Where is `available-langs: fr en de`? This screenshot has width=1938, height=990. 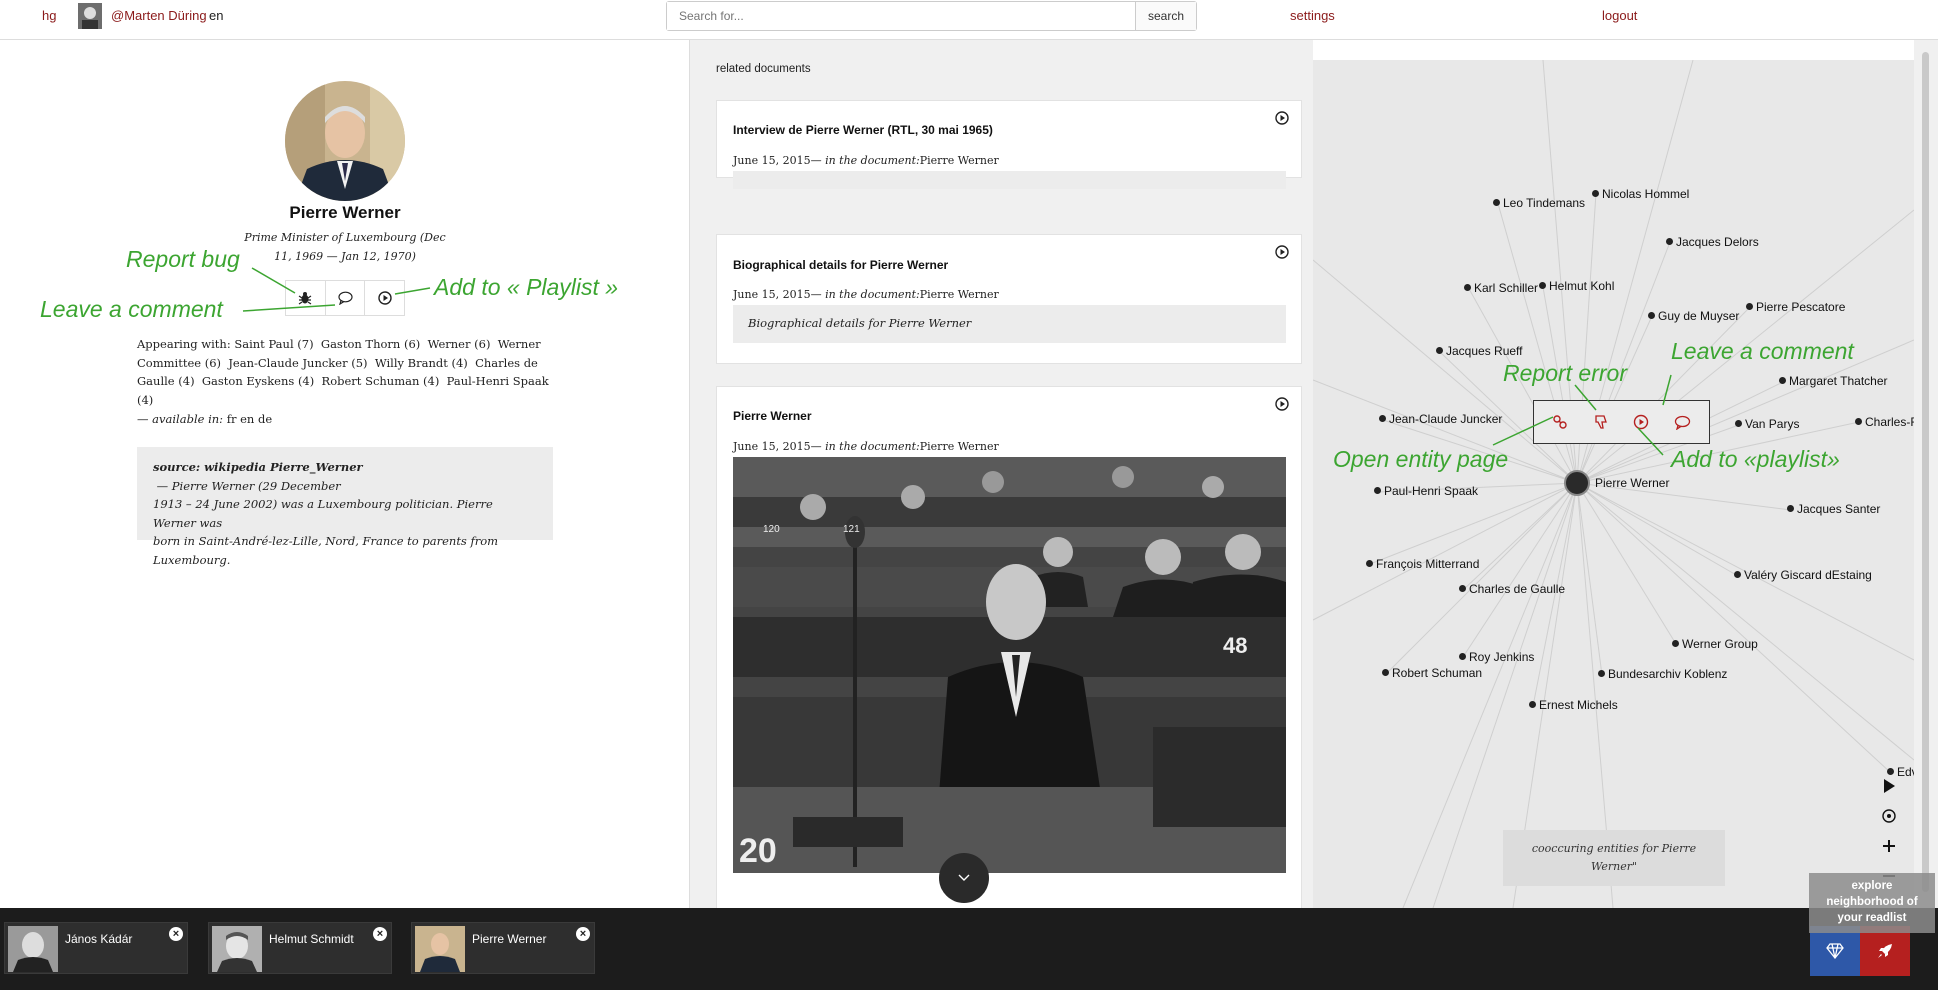
available-langs: fr en de is located at coordinates (247, 419).